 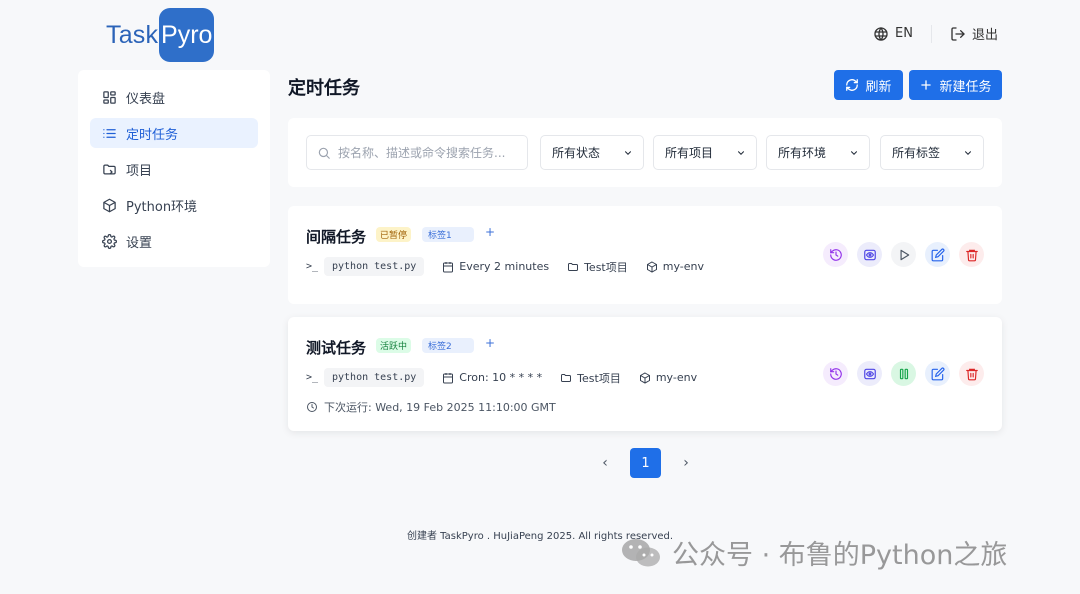 I want to click on logout-button: 退出, so click(x=974, y=33).